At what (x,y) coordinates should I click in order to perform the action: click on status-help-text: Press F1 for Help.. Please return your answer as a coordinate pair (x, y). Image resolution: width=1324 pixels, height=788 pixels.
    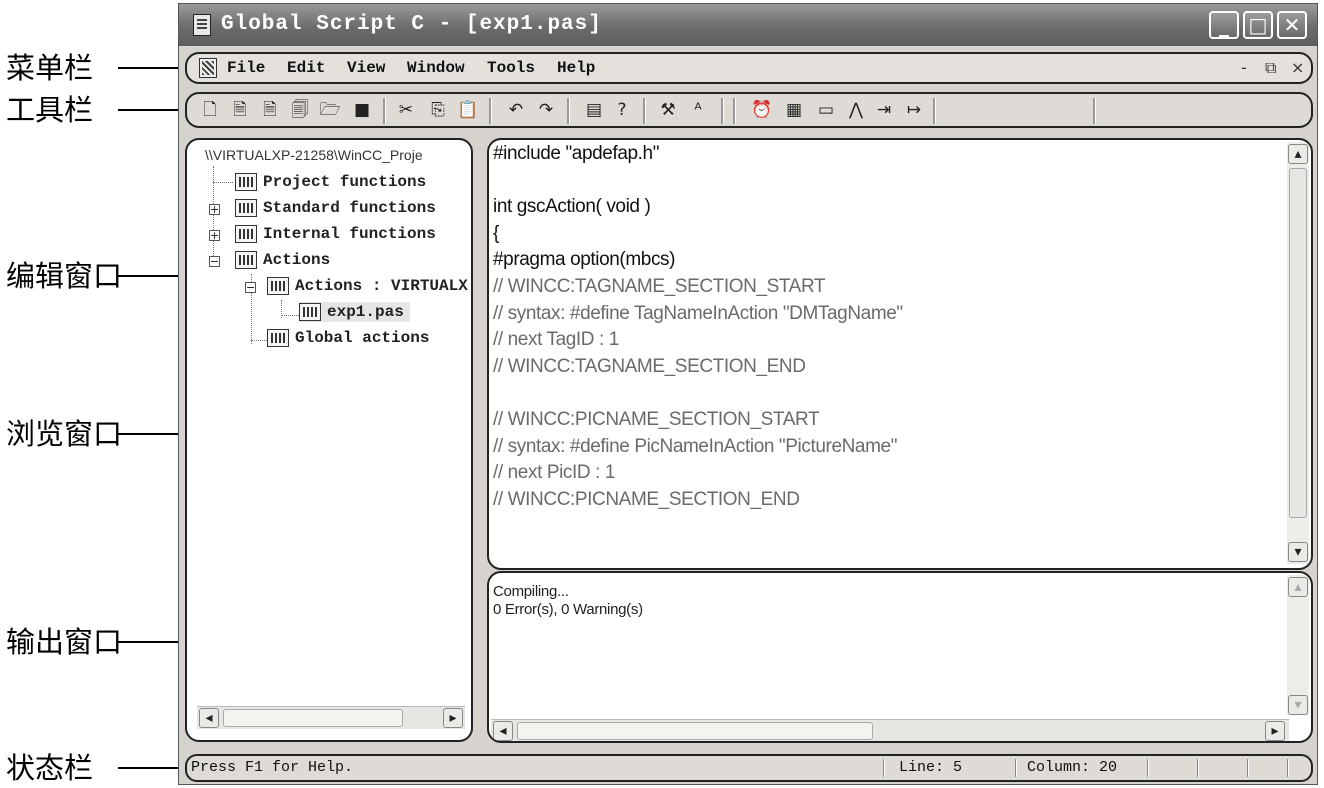
    Looking at the image, I should click on (272, 767).